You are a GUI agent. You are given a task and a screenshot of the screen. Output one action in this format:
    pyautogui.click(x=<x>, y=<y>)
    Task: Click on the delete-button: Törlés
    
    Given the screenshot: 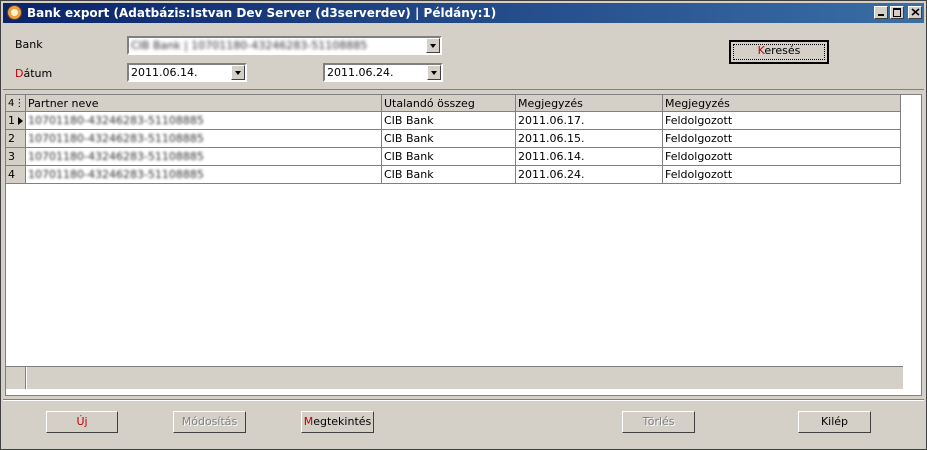 What is the action you would take?
    pyautogui.click(x=658, y=422)
    